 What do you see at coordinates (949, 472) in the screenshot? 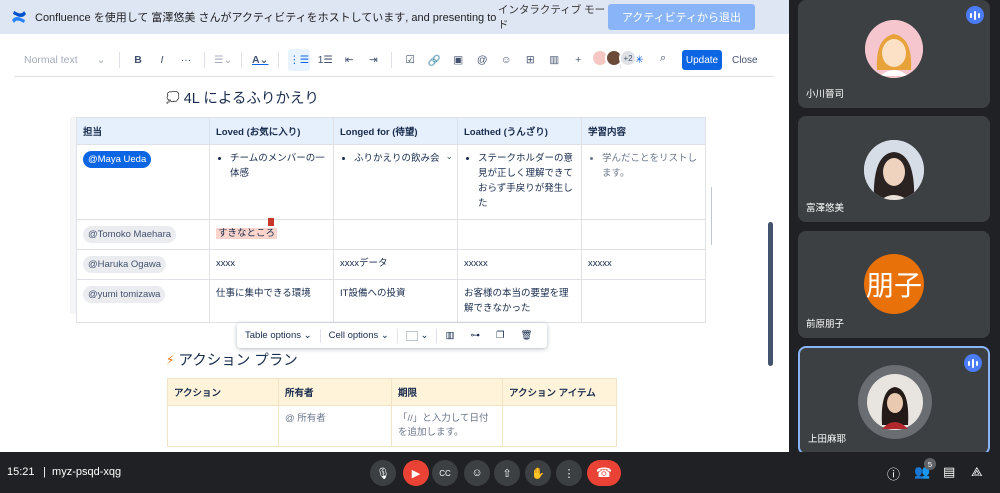
I see `chat-icon: ▤` at bounding box center [949, 472].